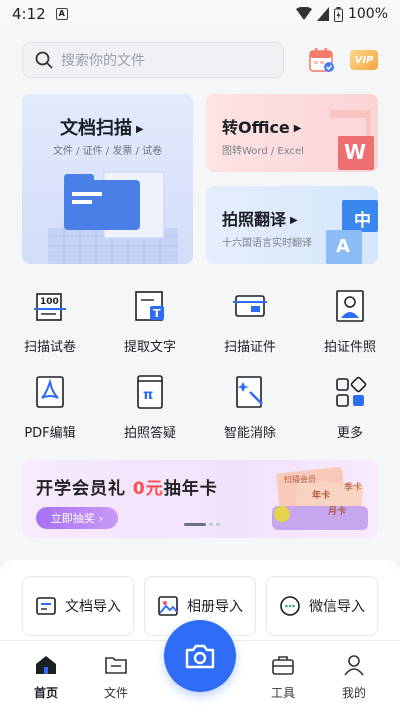 This screenshot has height=711, width=400. I want to click on tool-label: 拍证件照, so click(349, 347).